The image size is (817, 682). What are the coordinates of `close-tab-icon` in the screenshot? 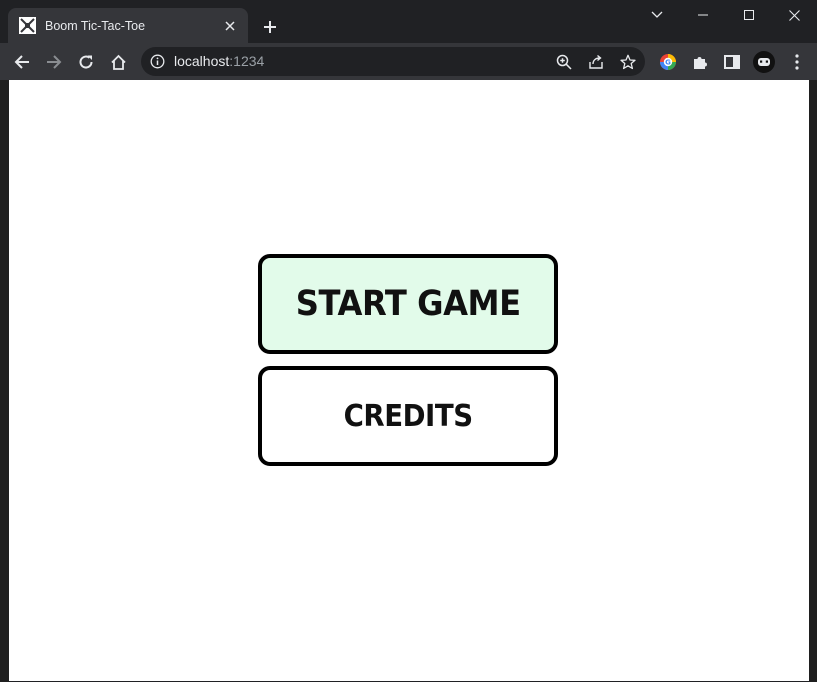 It's located at (230, 26).